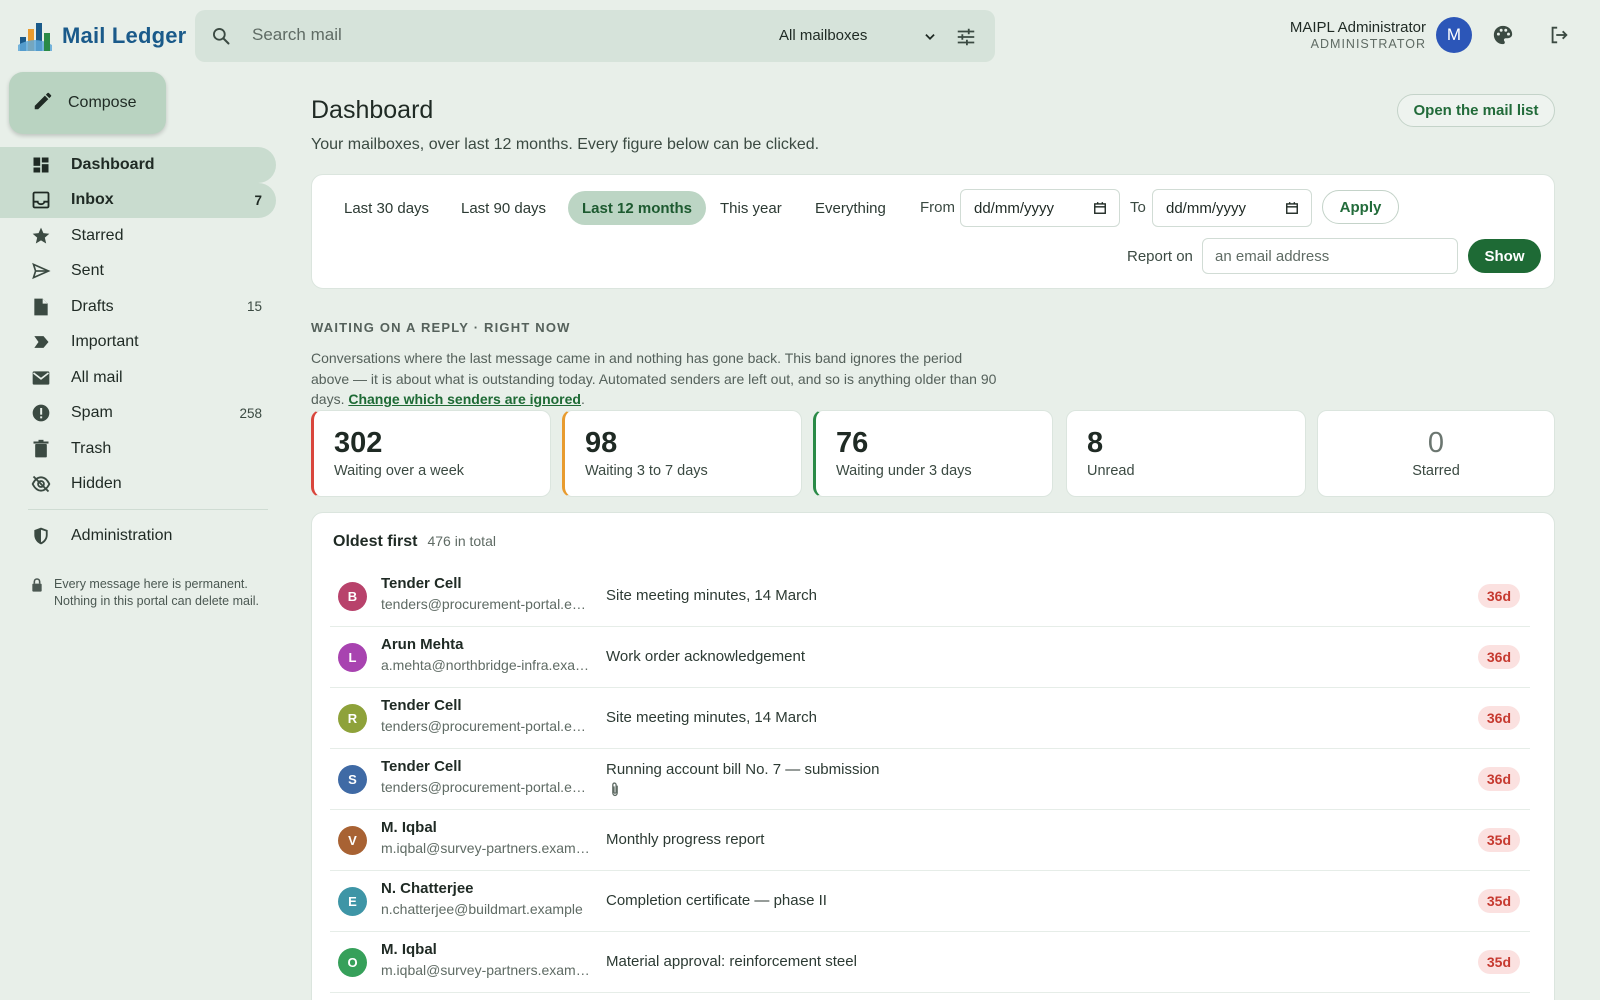 The image size is (1600, 1000). What do you see at coordinates (102, 102) in the screenshot?
I see `compose-label: Compose` at bounding box center [102, 102].